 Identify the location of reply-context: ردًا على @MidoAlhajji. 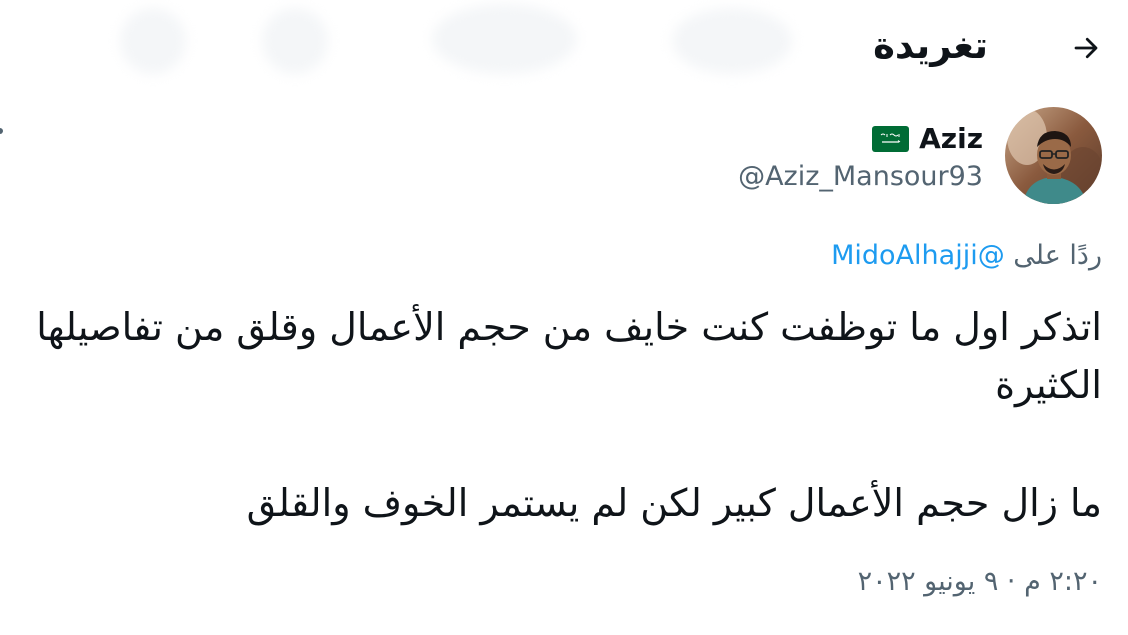
(966, 255).